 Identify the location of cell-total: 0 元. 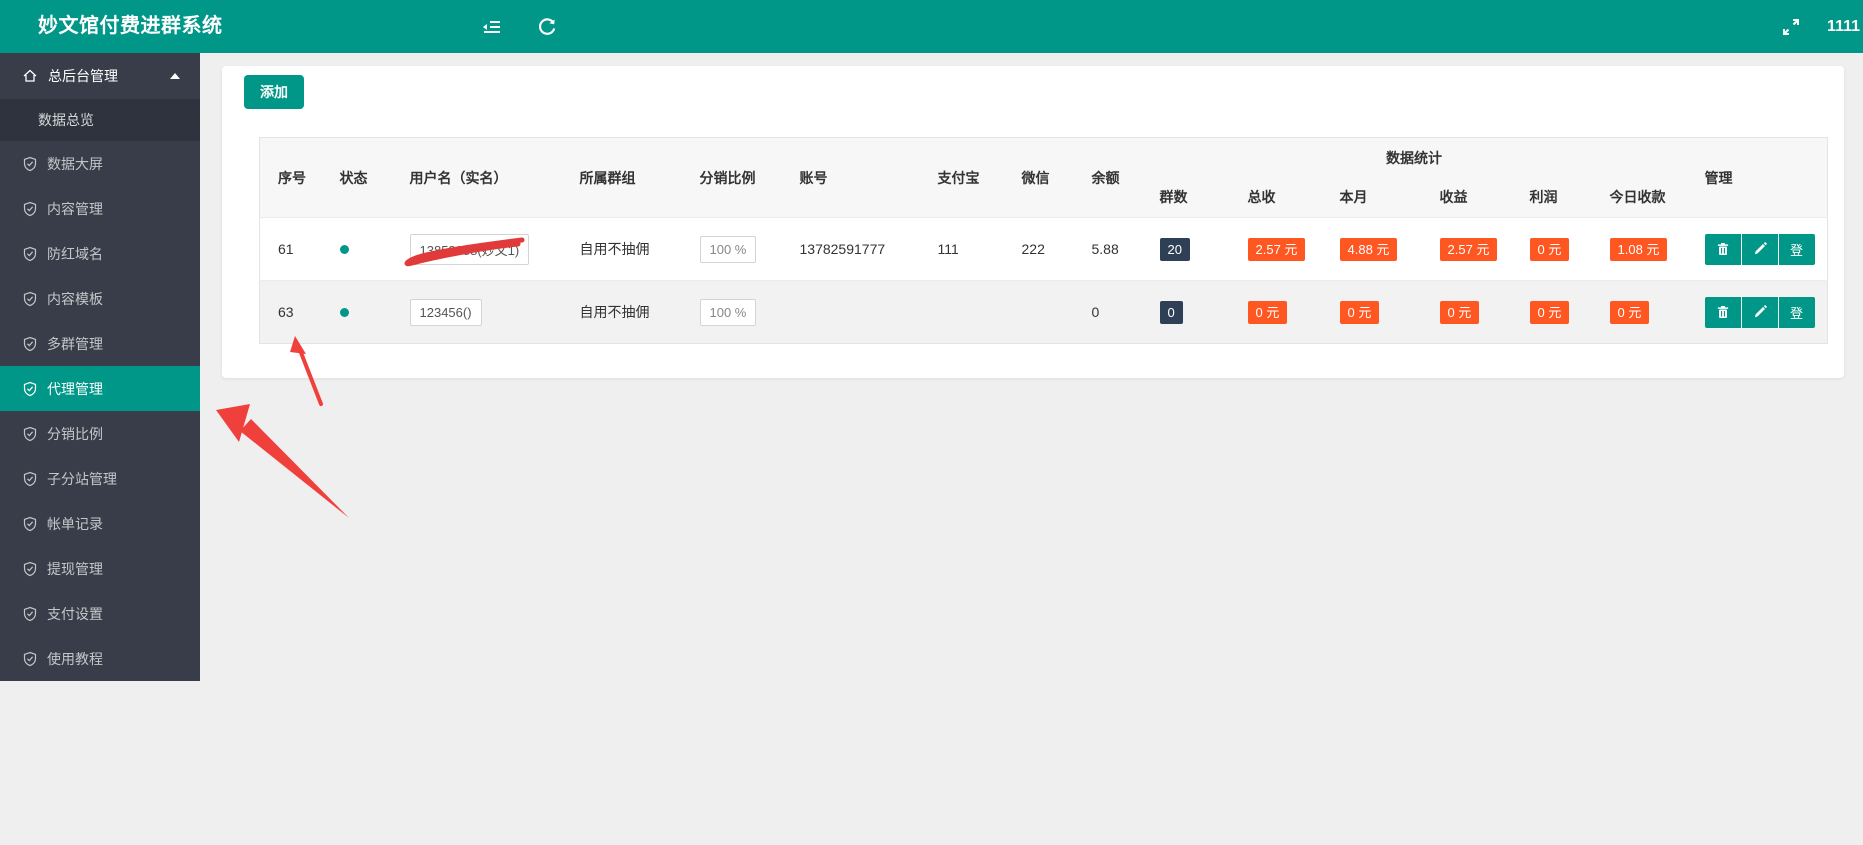
(1276, 312).